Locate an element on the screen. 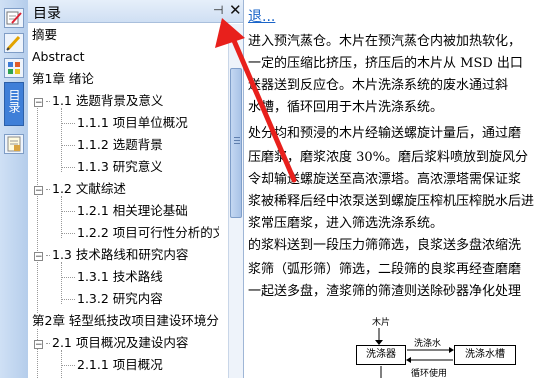  document-text-line: 压磨浆，磨浆浓度 30%。磨后浆料喷放到旋风分 is located at coordinates (388, 157).